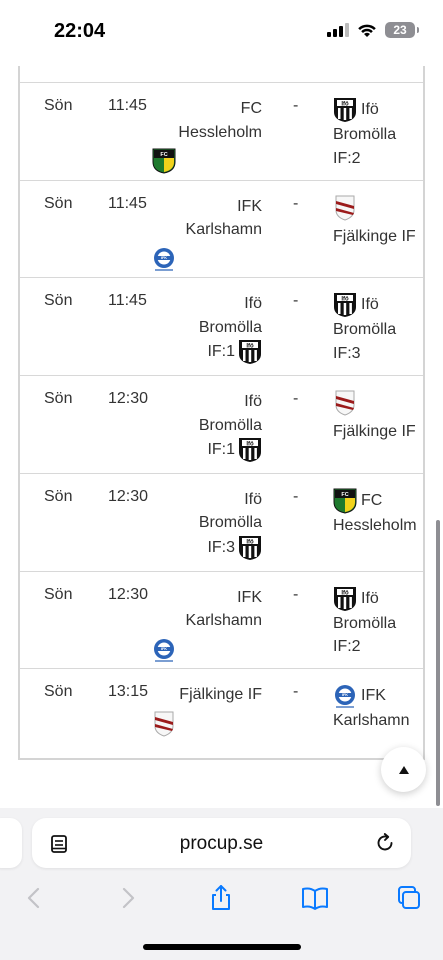 This screenshot has height=960, width=443. I want to click on tabs-button, so click(409, 898).